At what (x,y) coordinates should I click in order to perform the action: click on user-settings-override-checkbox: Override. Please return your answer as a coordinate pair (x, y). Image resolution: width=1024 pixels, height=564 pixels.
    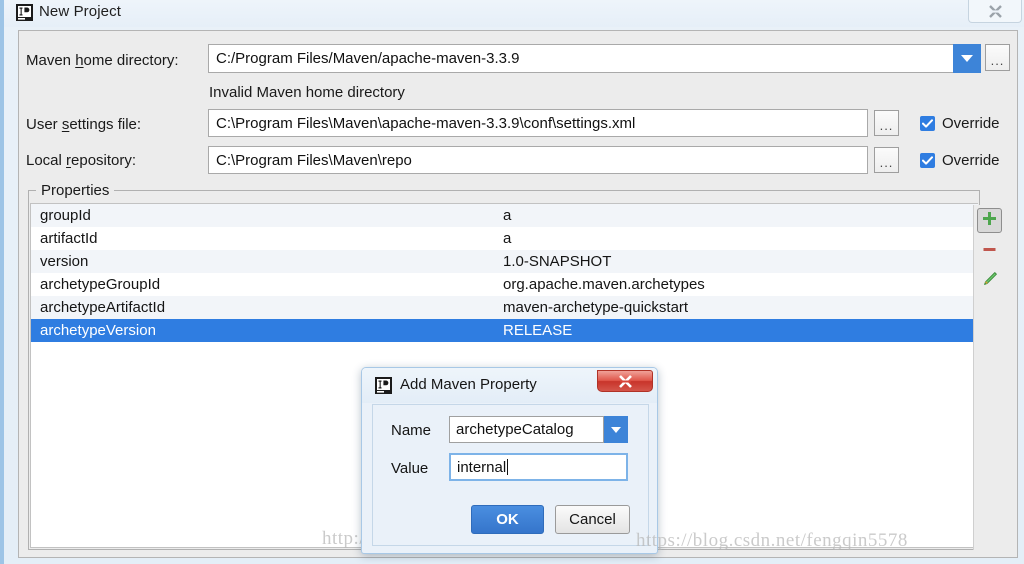
    Looking at the image, I should click on (960, 123).